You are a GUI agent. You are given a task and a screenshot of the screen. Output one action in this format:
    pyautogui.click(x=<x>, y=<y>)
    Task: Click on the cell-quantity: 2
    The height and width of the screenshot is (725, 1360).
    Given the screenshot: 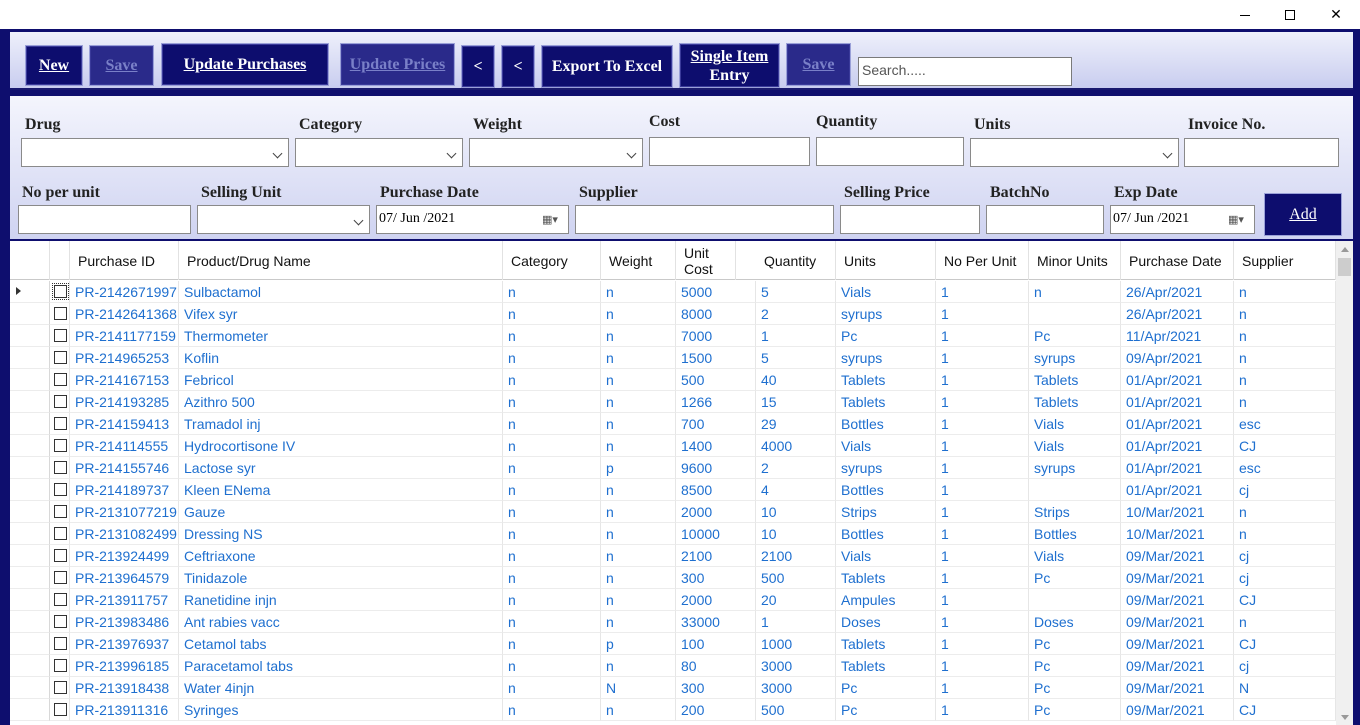 What is the action you would take?
    pyautogui.click(x=796, y=468)
    